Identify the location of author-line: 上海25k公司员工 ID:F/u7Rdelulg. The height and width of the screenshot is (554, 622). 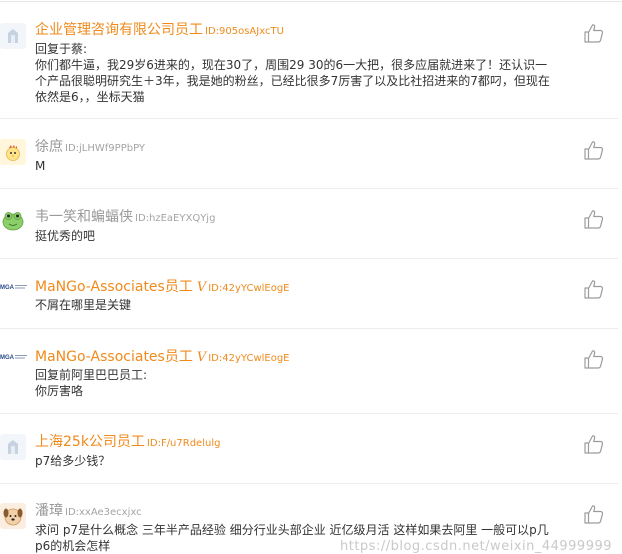
(127, 441).